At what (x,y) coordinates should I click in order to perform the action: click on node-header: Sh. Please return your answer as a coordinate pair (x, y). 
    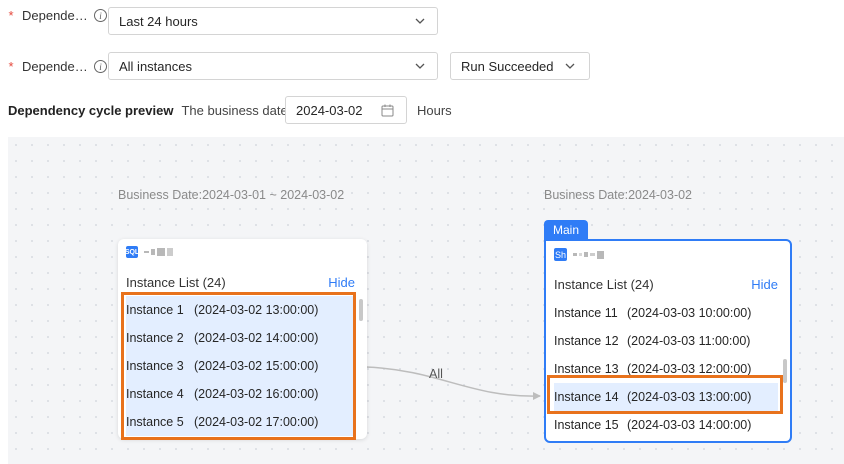
    Looking at the image, I should click on (579, 254).